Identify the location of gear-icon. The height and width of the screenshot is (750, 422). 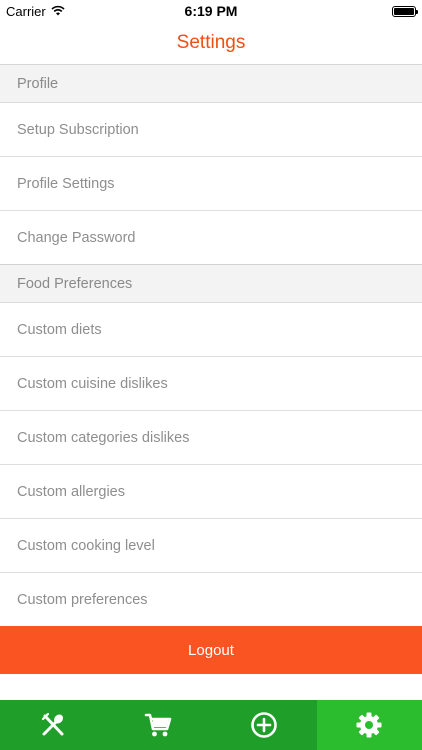
(369, 725).